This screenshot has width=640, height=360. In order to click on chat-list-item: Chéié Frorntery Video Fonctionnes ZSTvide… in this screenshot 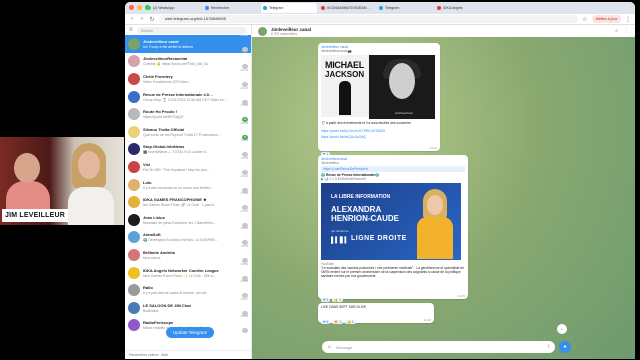, I will do `click(188, 77)`.